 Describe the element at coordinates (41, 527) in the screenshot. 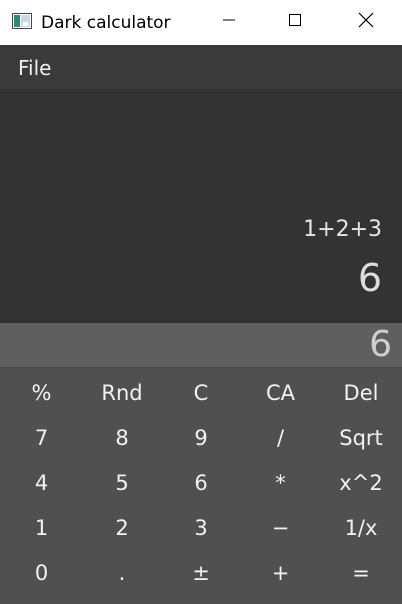

I see `key-1: 1` at that location.